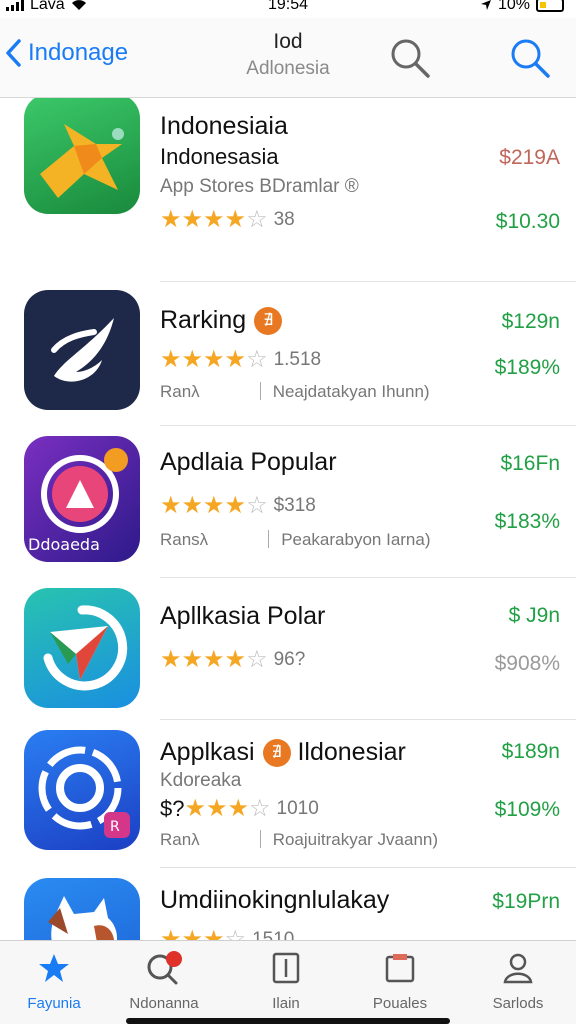 The height and width of the screenshot is (1024, 576). What do you see at coordinates (164, 1003) in the screenshot?
I see `tab-label: Ndonanna` at bounding box center [164, 1003].